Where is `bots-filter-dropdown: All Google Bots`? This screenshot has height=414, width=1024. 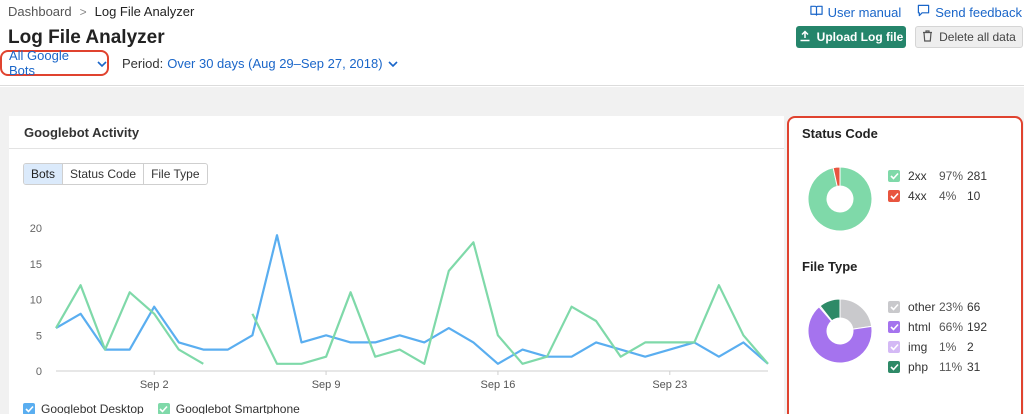 bots-filter-dropdown: All Google Bots is located at coordinates (54, 63).